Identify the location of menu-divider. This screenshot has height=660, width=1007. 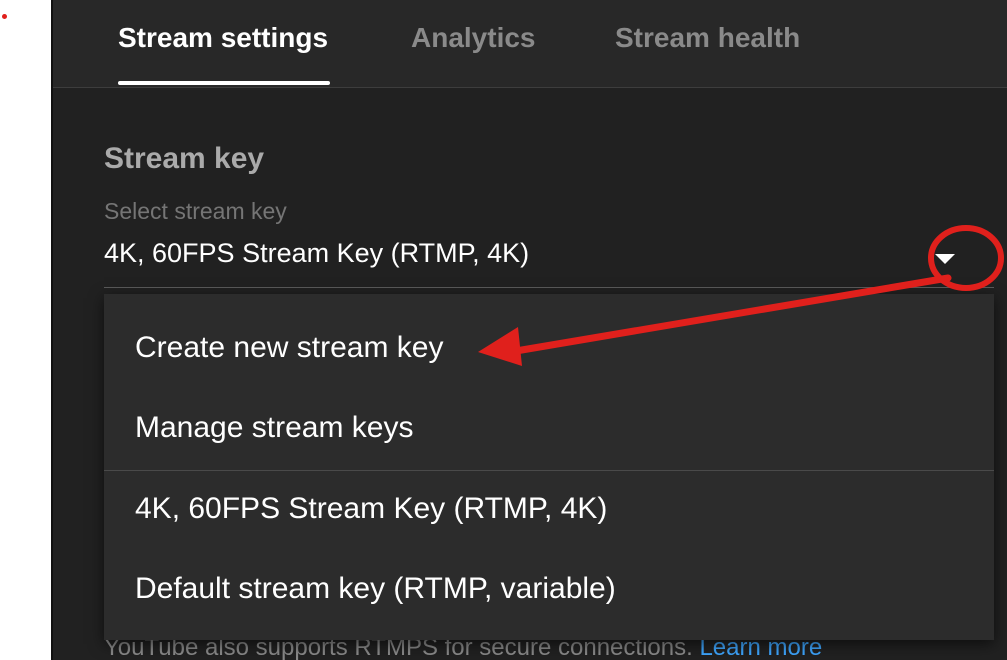
(549, 470).